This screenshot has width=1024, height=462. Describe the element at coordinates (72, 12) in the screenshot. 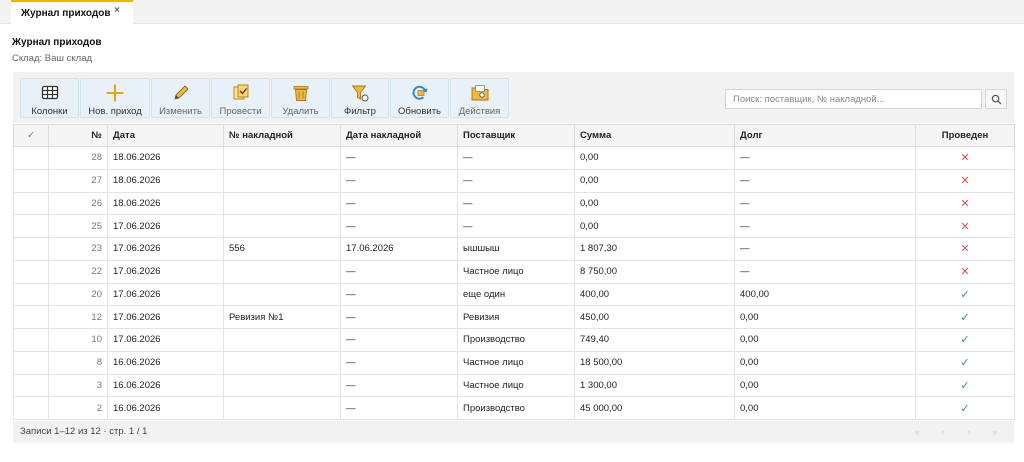

I see `tab-receipts-journal: Журнал приходов ×` at that location.